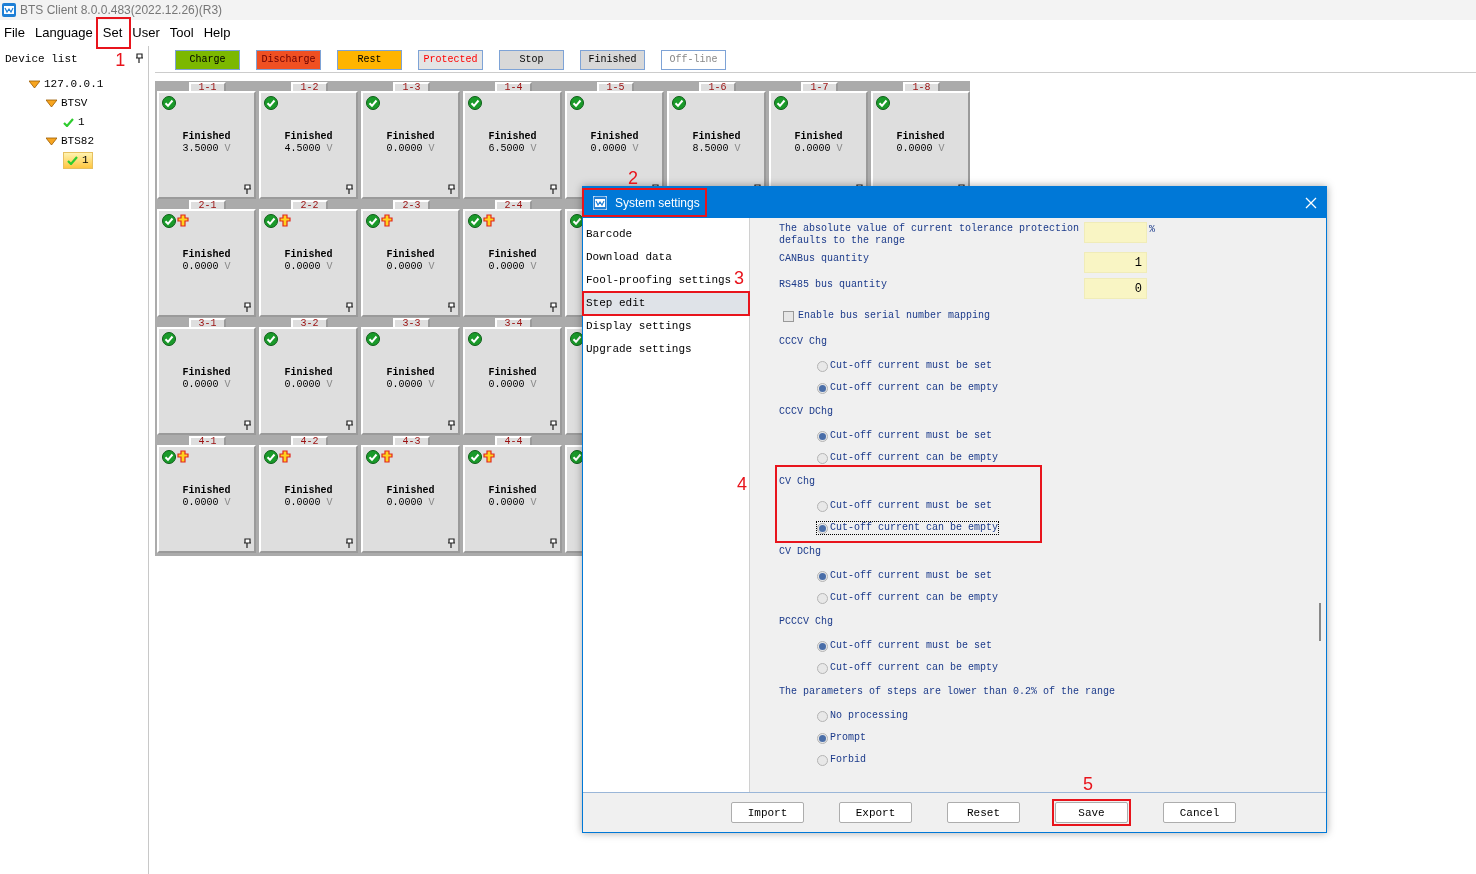  I want to click on menu-item: Set, so click(113, 33).